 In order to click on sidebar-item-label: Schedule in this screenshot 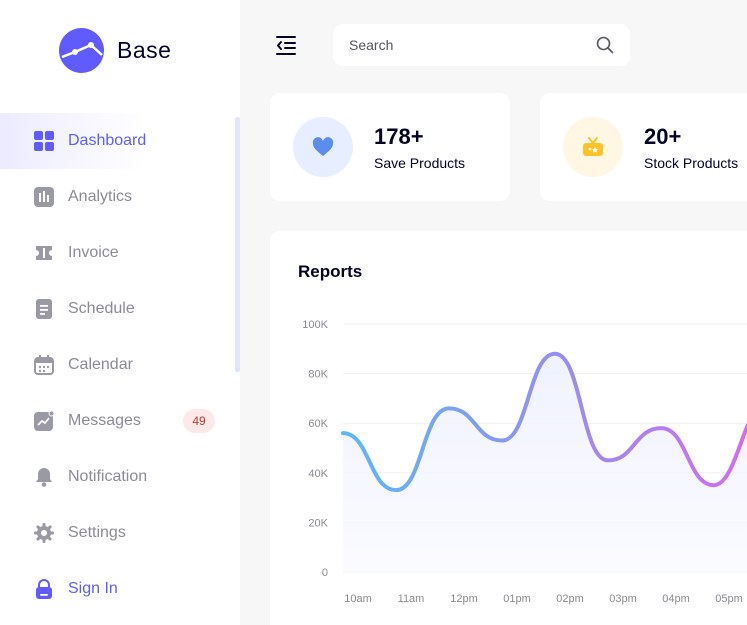, I will do `click(101, 308)`.